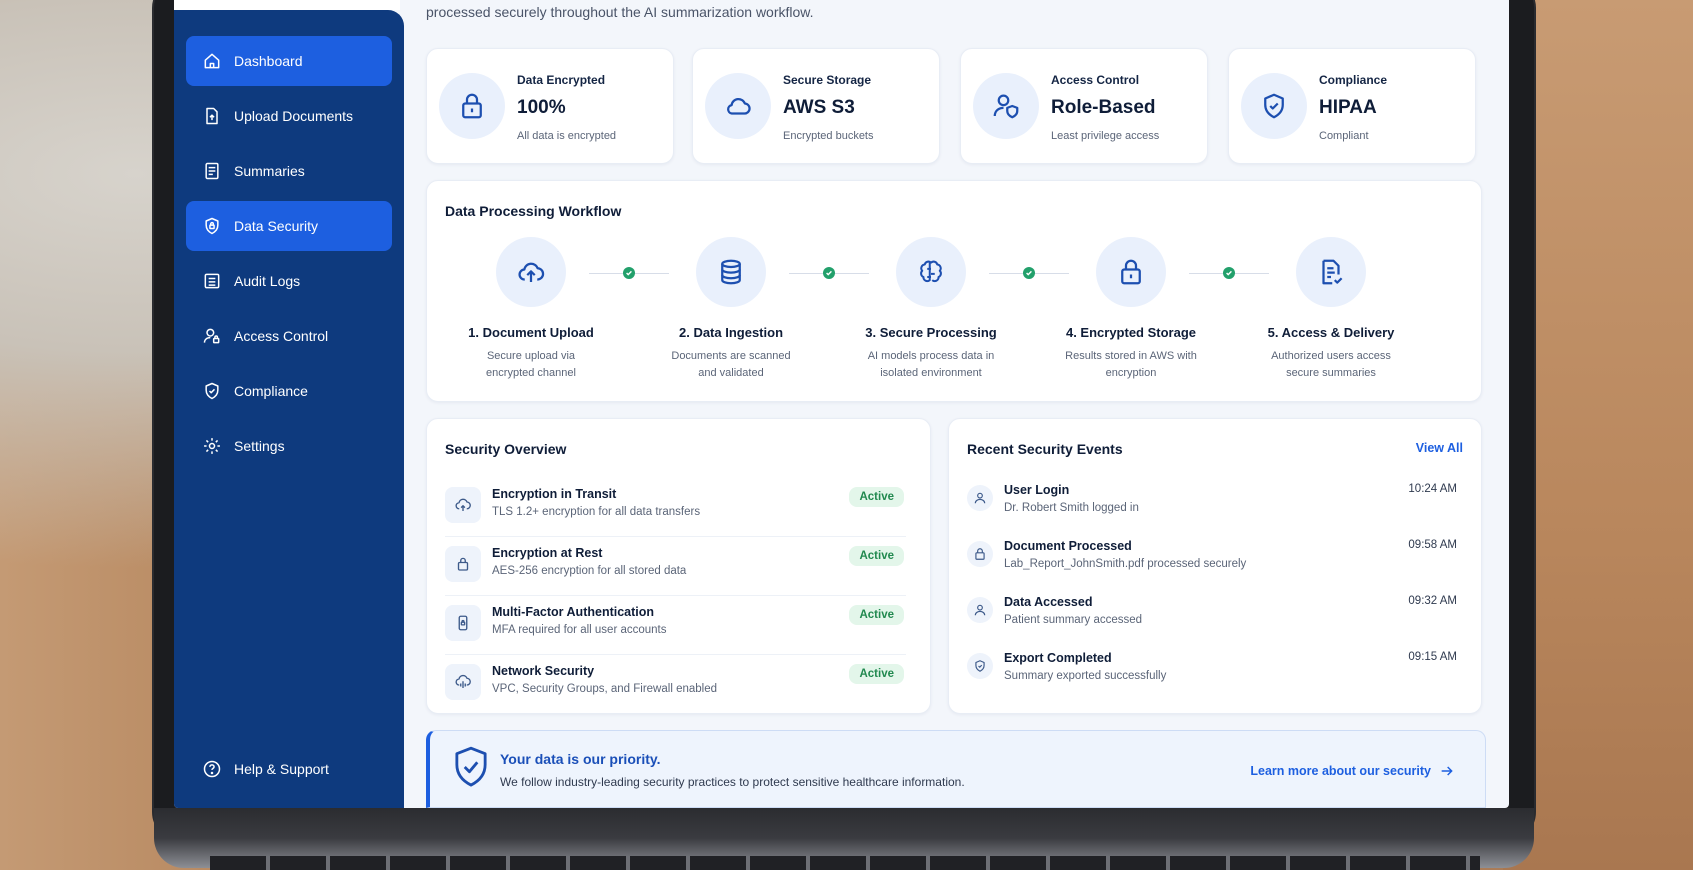 The image size is (1693, 870). I want to click on user-lock-icon, so click(211, 336).